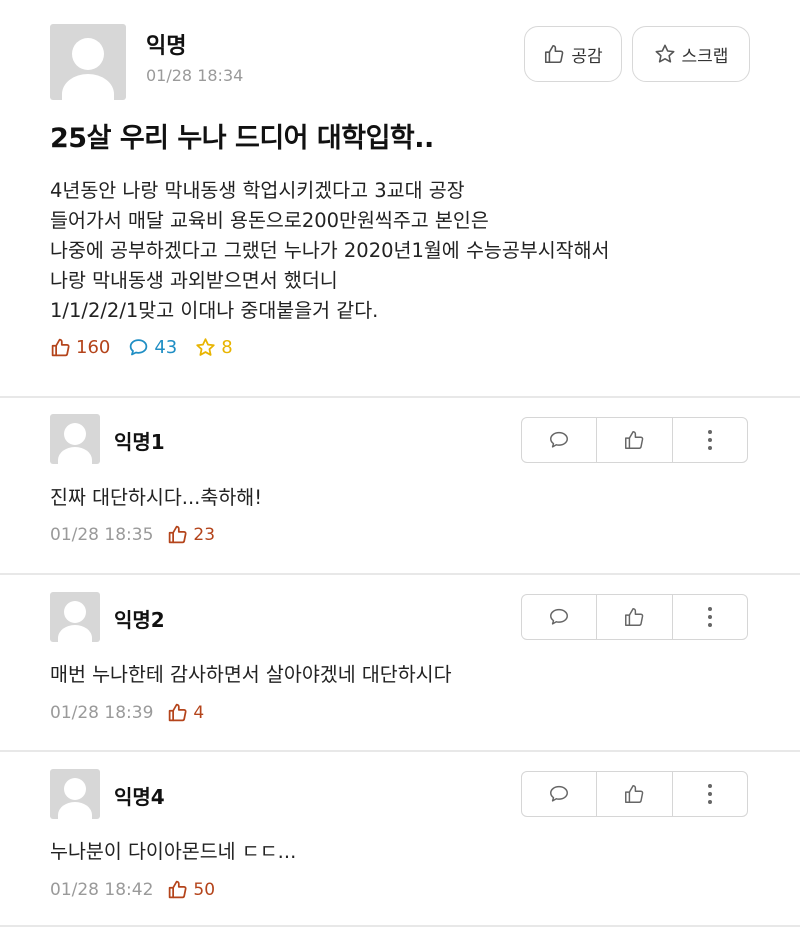 The image size is (800, 928). I want to click on post-scrap-count: 8, so click(214, 347).